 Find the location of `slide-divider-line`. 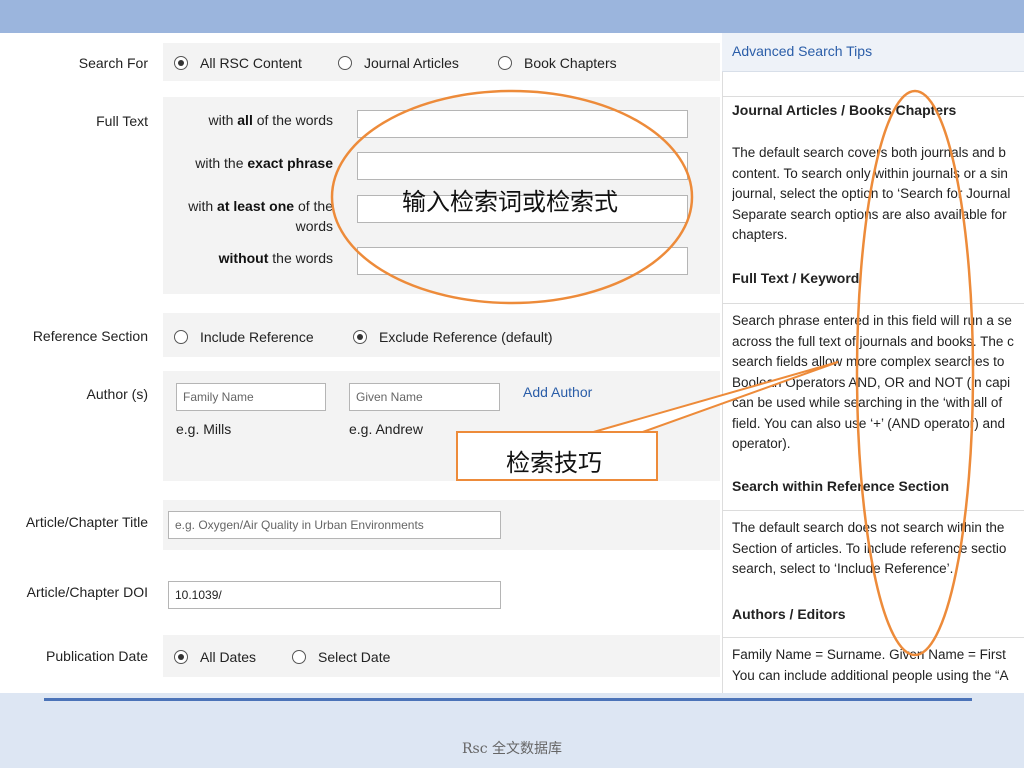

slide-divider-line is located at coordinates (508, 699).